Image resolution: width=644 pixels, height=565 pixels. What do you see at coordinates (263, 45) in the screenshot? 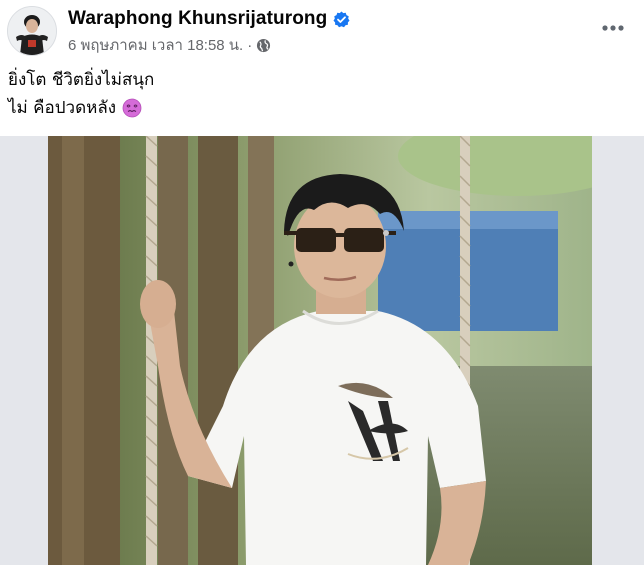
I see `globe-icon` at bounding box center [263, 45].